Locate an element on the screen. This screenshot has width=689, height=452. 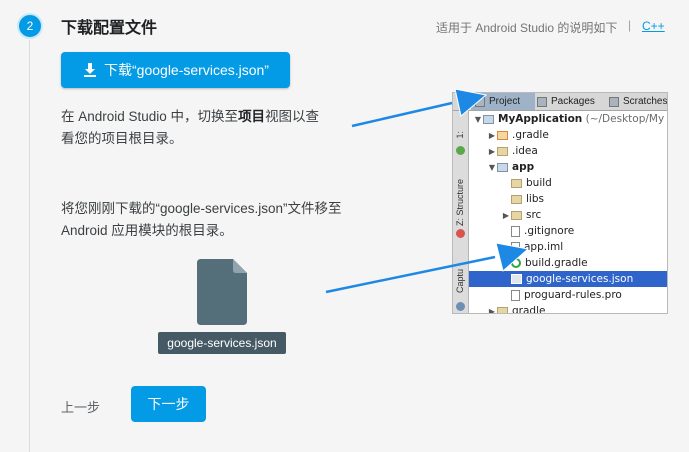
arrow-to-project-tab is located at coordinates (419, 108).